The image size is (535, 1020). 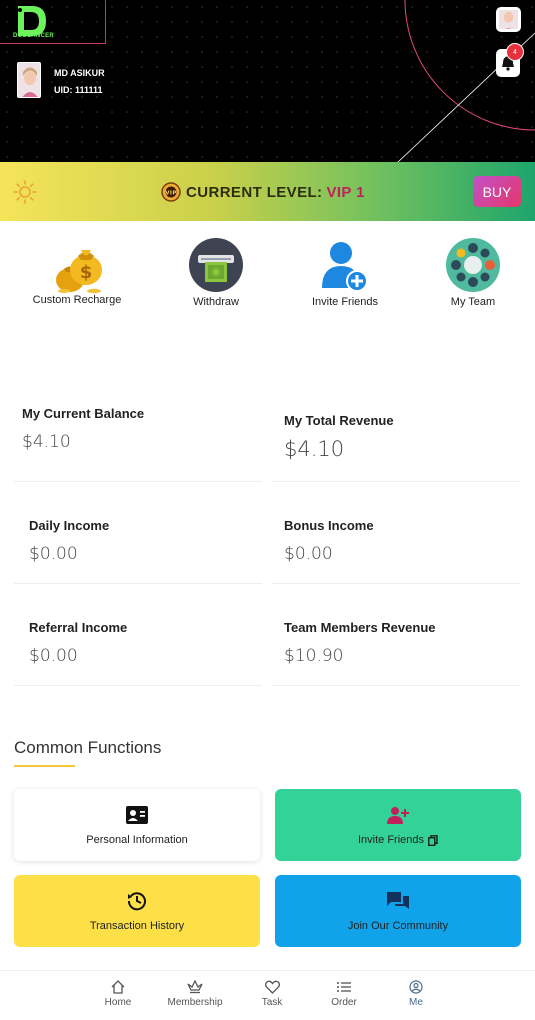 What do you see at coordinates (497, 191) in the screenshot?
I see `buy-button: BUY` at bounding box center [497, 191].